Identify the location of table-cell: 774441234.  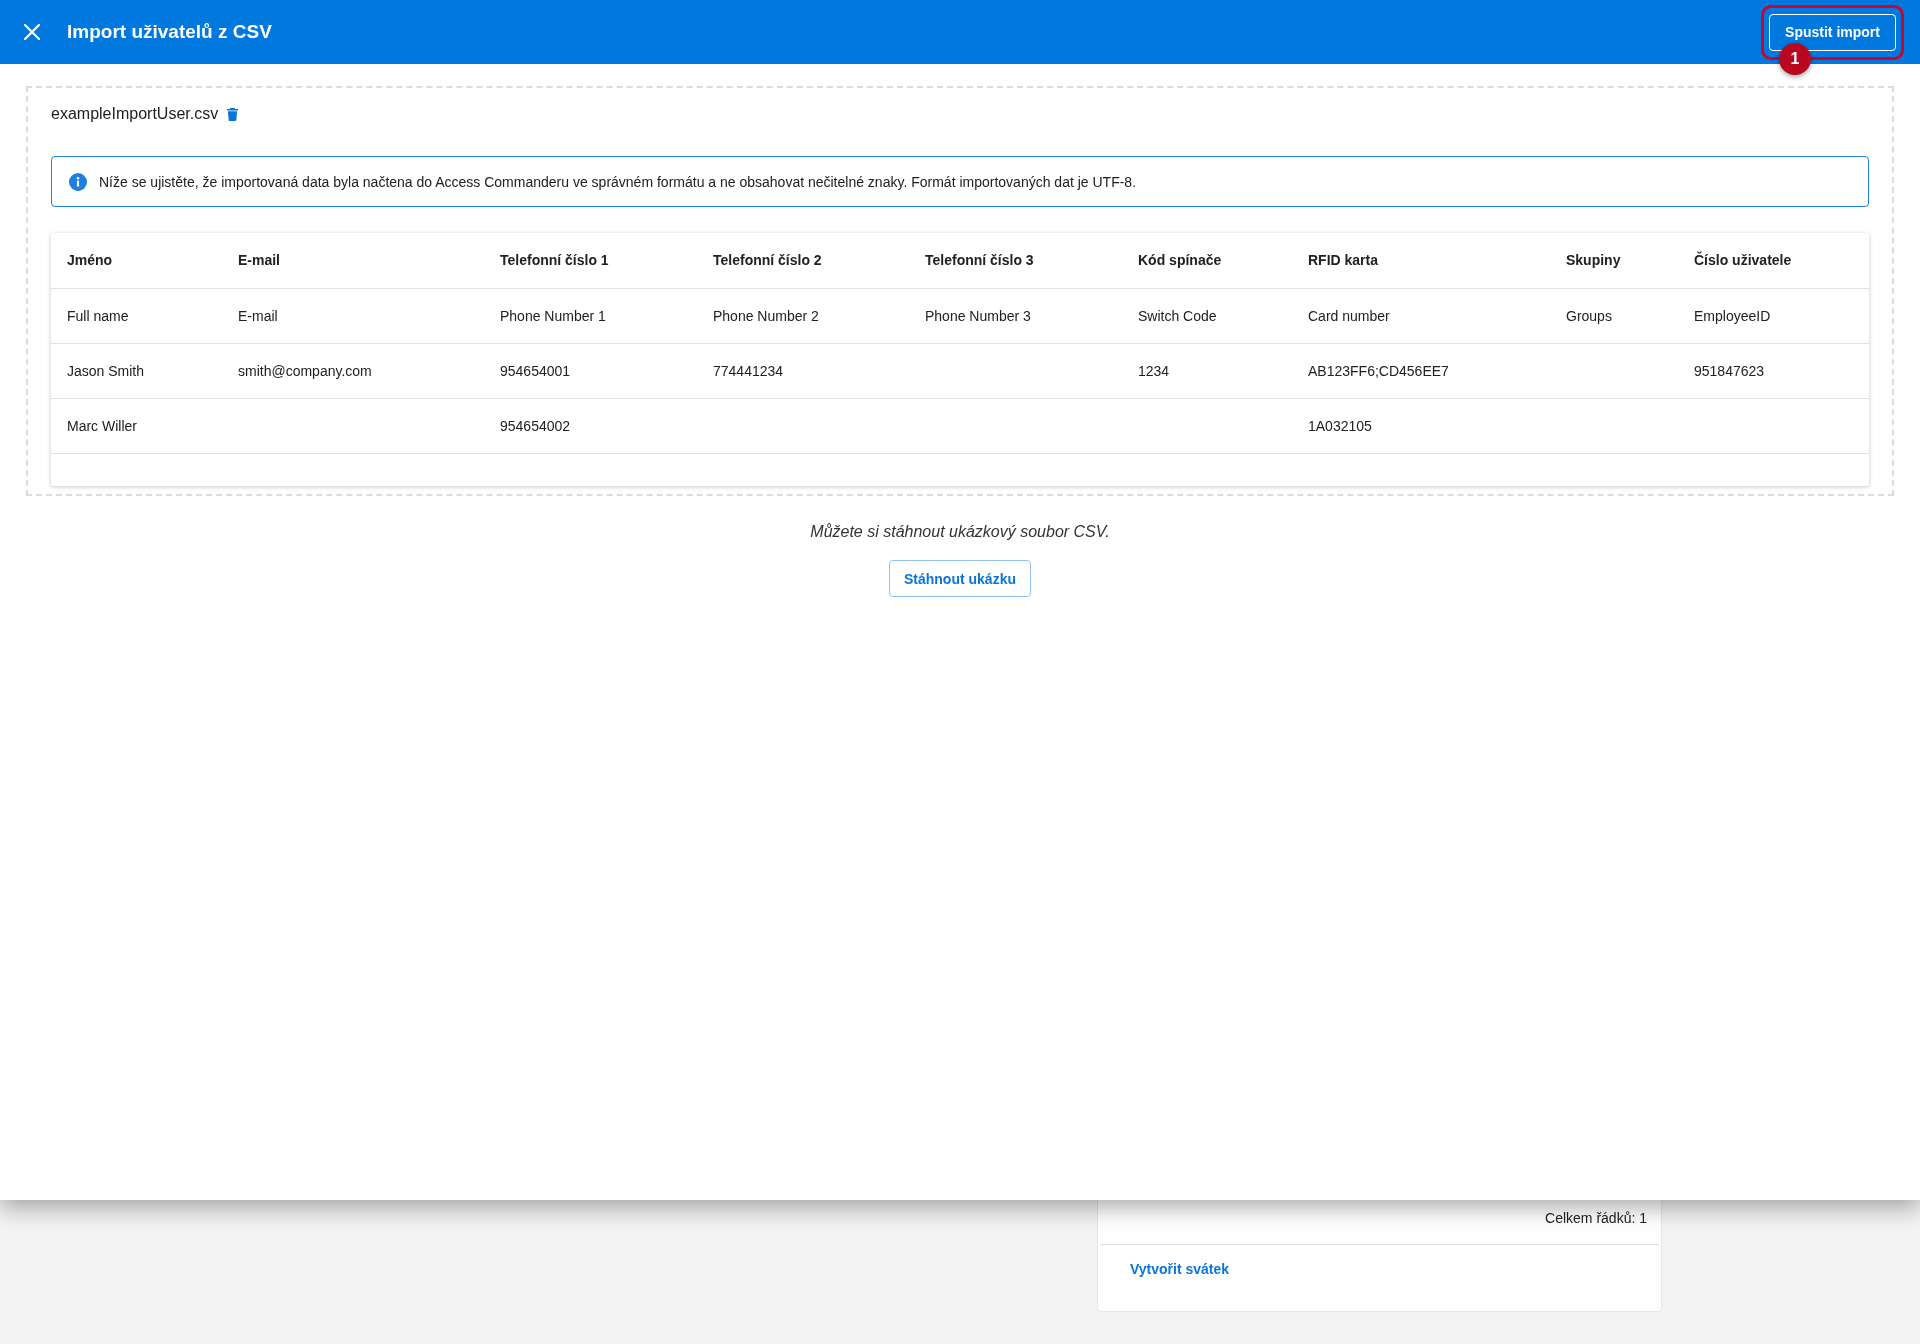
(748, 370).